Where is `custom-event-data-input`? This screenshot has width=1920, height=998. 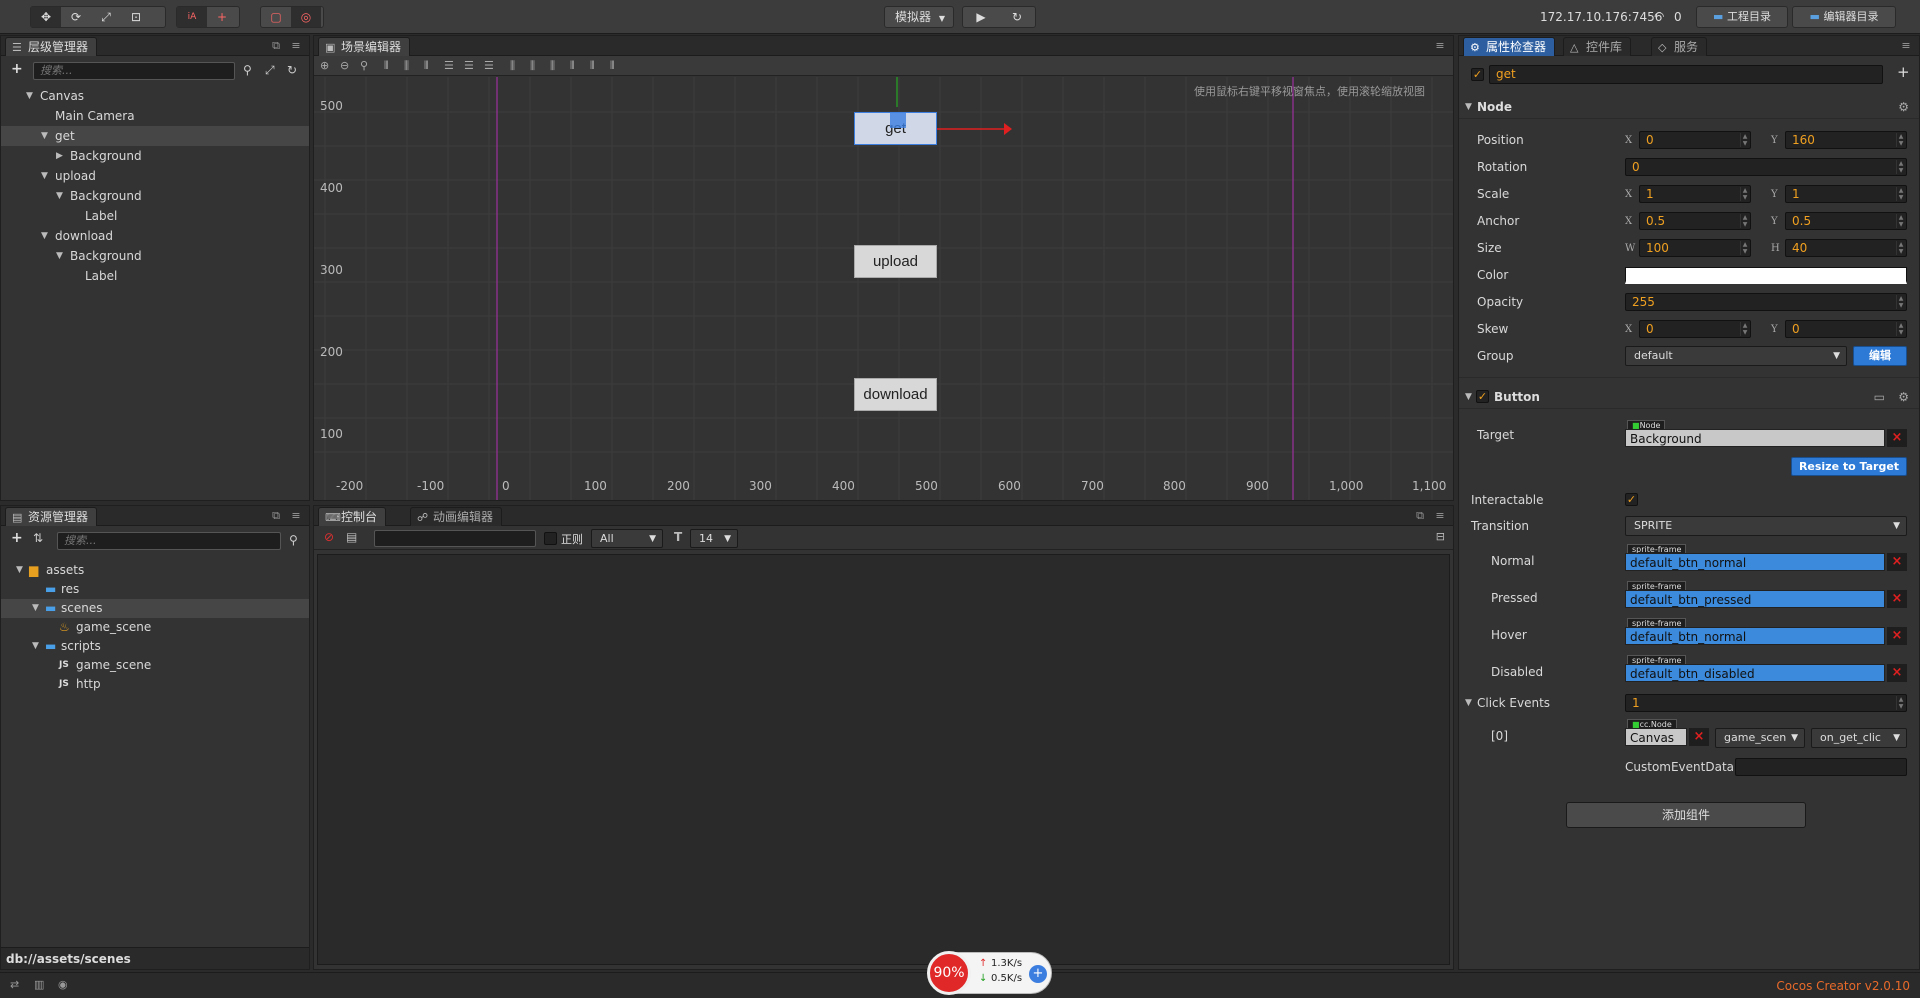 custom-event-data-input is located at coordinates (1821, 767).